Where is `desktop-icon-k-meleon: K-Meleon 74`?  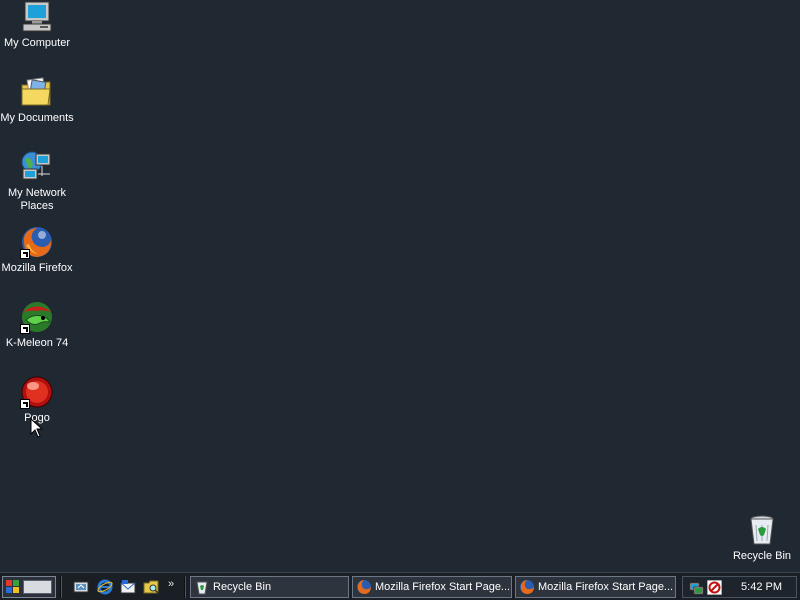
desktop-icon-k-meleon: K-Meleon 74 is located at coordinates (37, 325).